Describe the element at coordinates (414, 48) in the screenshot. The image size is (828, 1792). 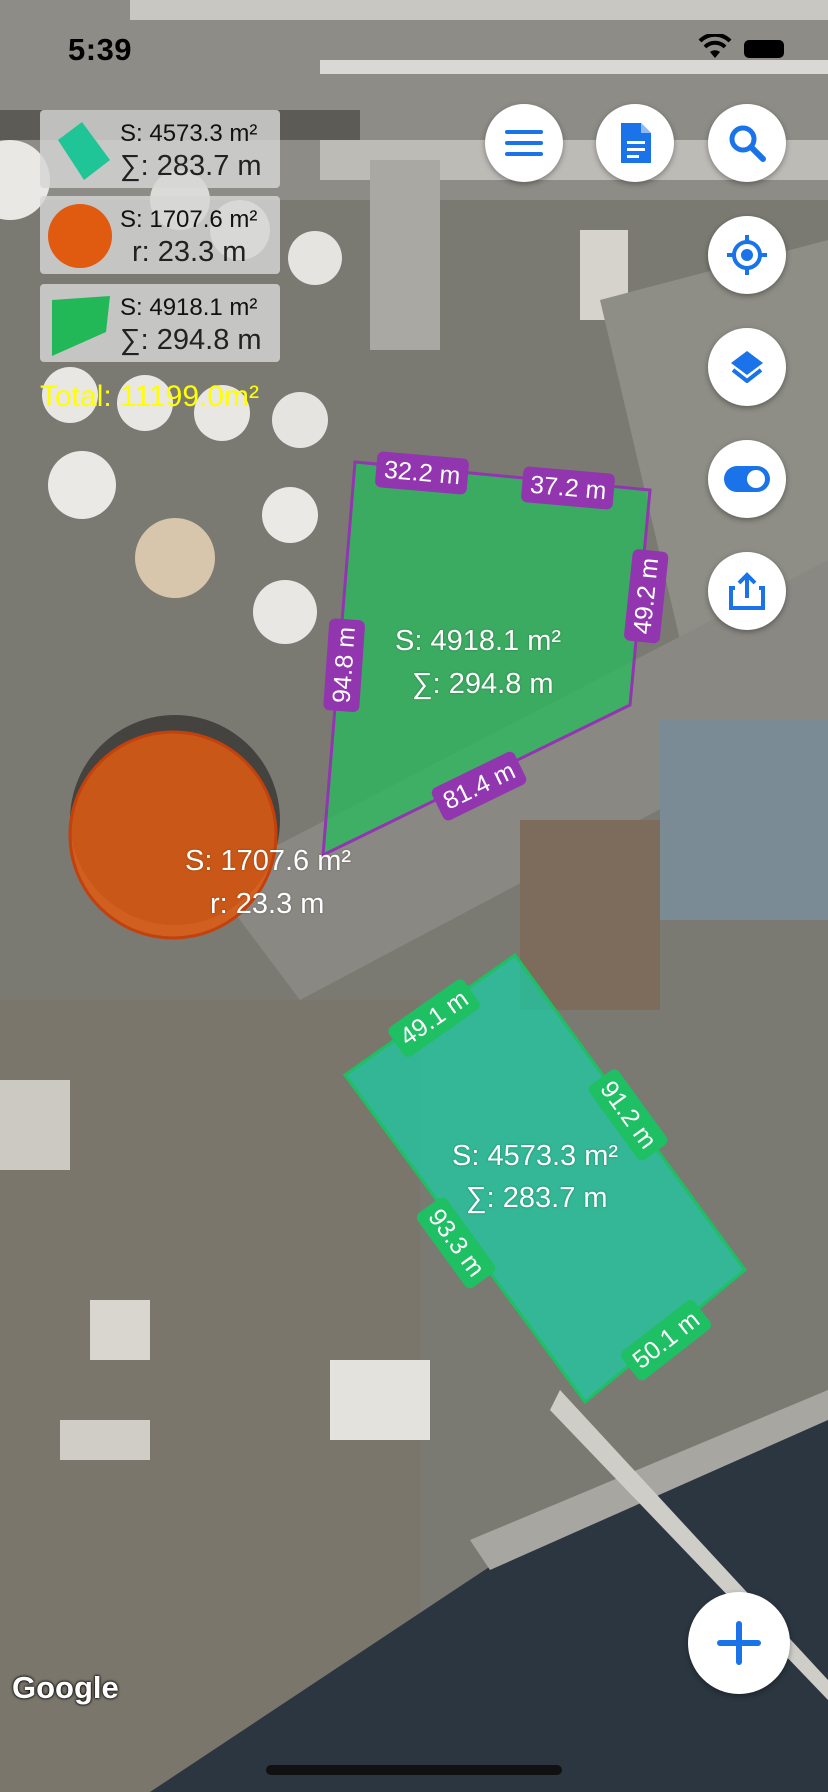
I see `status-bar: 5:39` at that location.